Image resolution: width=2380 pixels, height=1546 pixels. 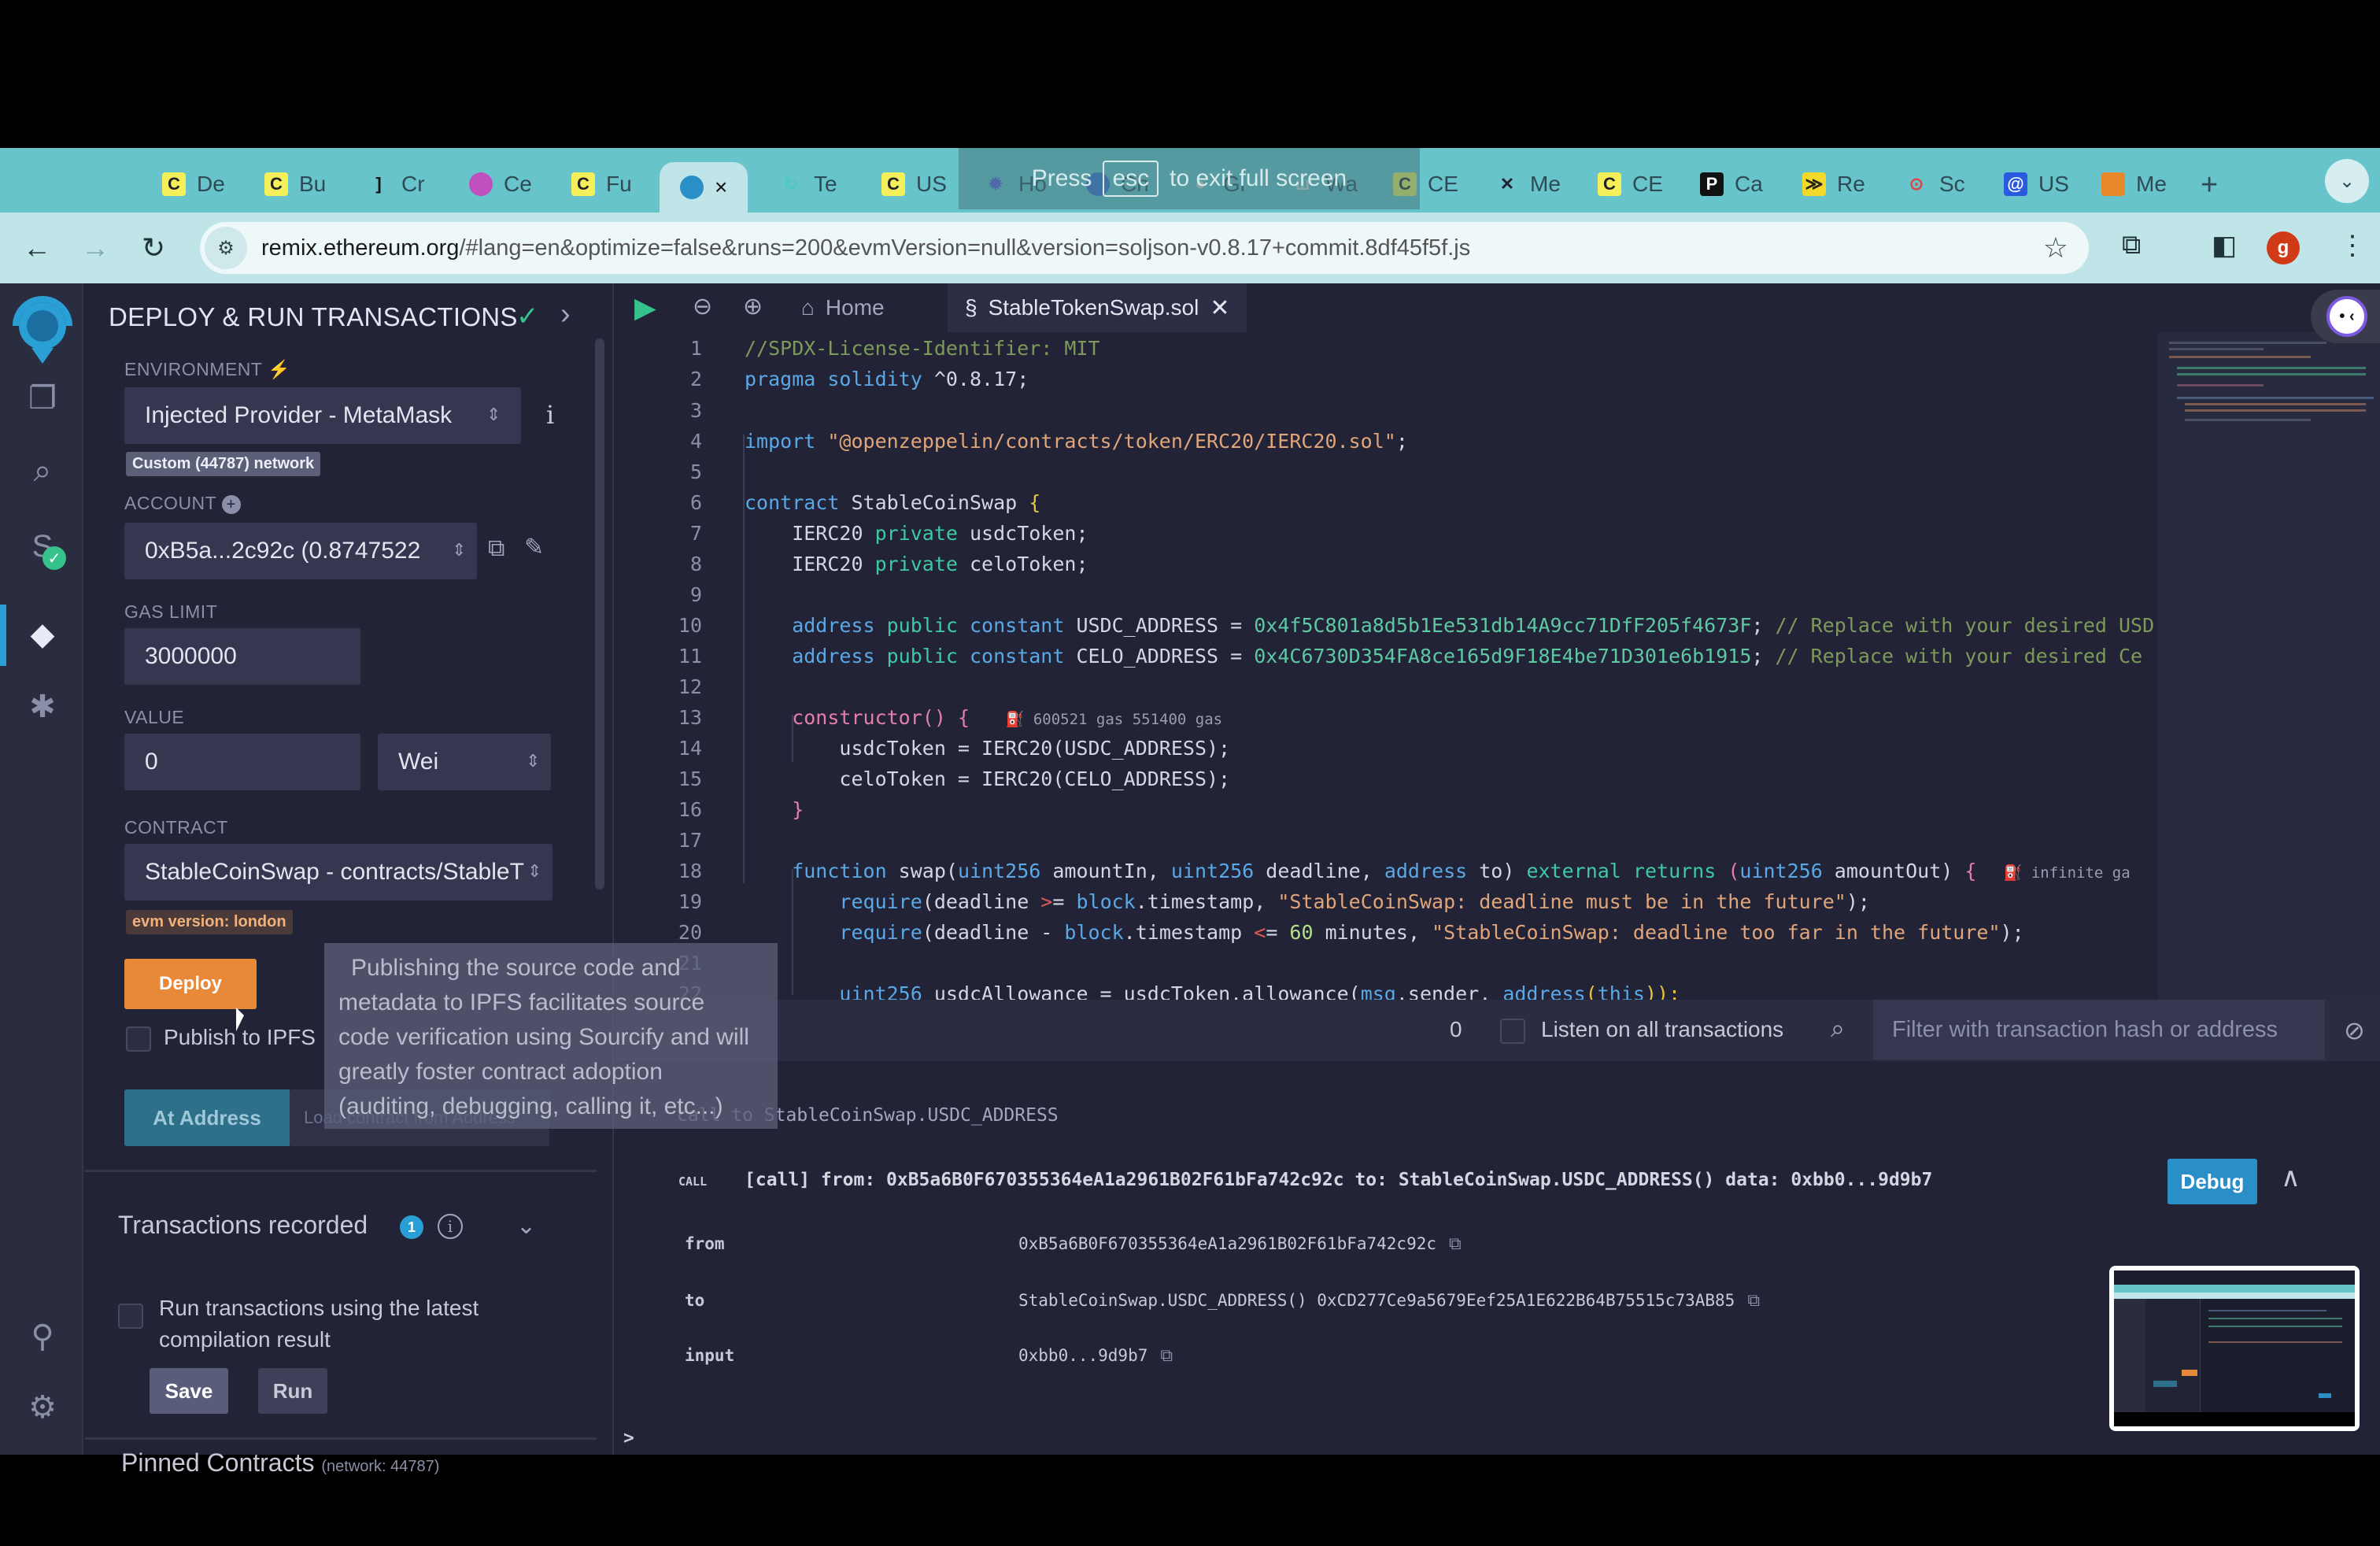 What do you see at coordinates (1219, 308) in the screenshot?
I see `close-tab-icon: ✕` at bounding box center [1219, 308].